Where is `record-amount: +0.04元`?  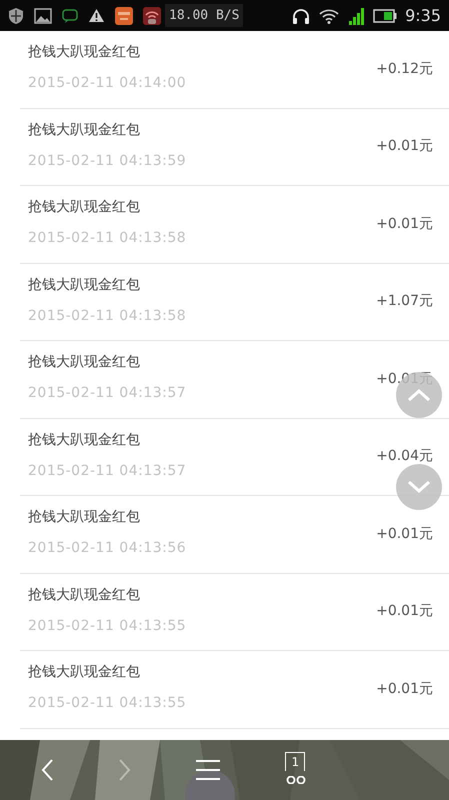 record-amount: +0.04元 is located at coordinates (404, 456).